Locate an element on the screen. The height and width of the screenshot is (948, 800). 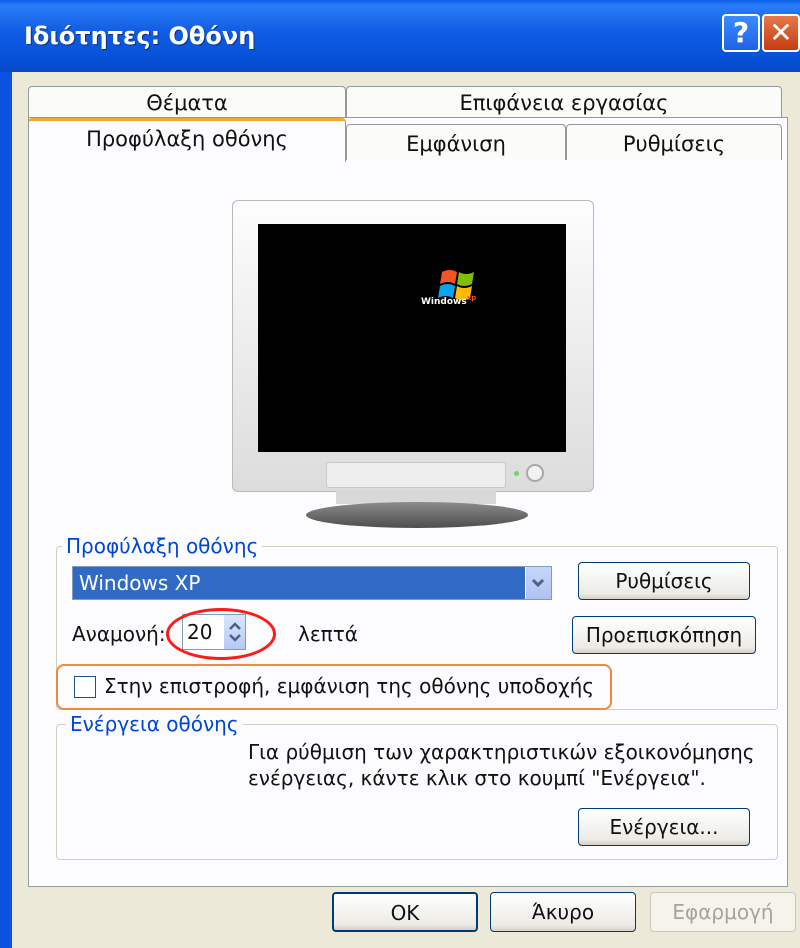
preview-button: Προεπισκόπηση is located at coordinates (664, 635).